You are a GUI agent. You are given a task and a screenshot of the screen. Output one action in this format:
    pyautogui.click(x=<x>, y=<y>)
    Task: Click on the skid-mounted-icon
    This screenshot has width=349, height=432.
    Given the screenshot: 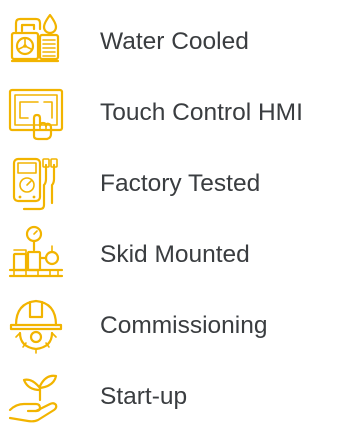 What is the action you would take?
    pyautogui.click(x=36, y=254)
    